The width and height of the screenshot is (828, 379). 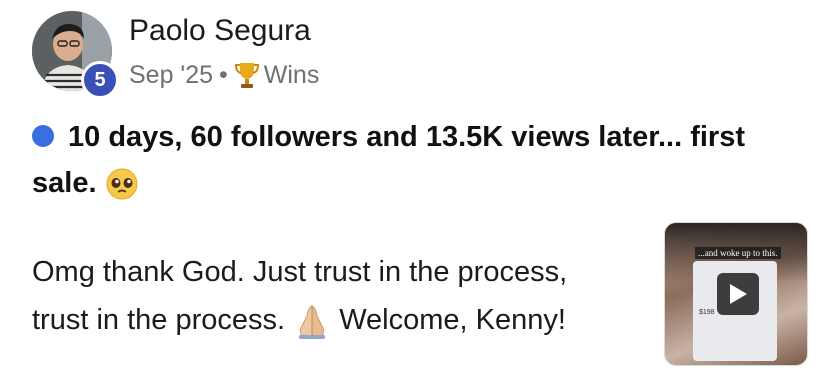 What do you see at coordinates (43, 136) in the screenshot?
I see `unread-dot-icon` at bounding box center [43, 136].